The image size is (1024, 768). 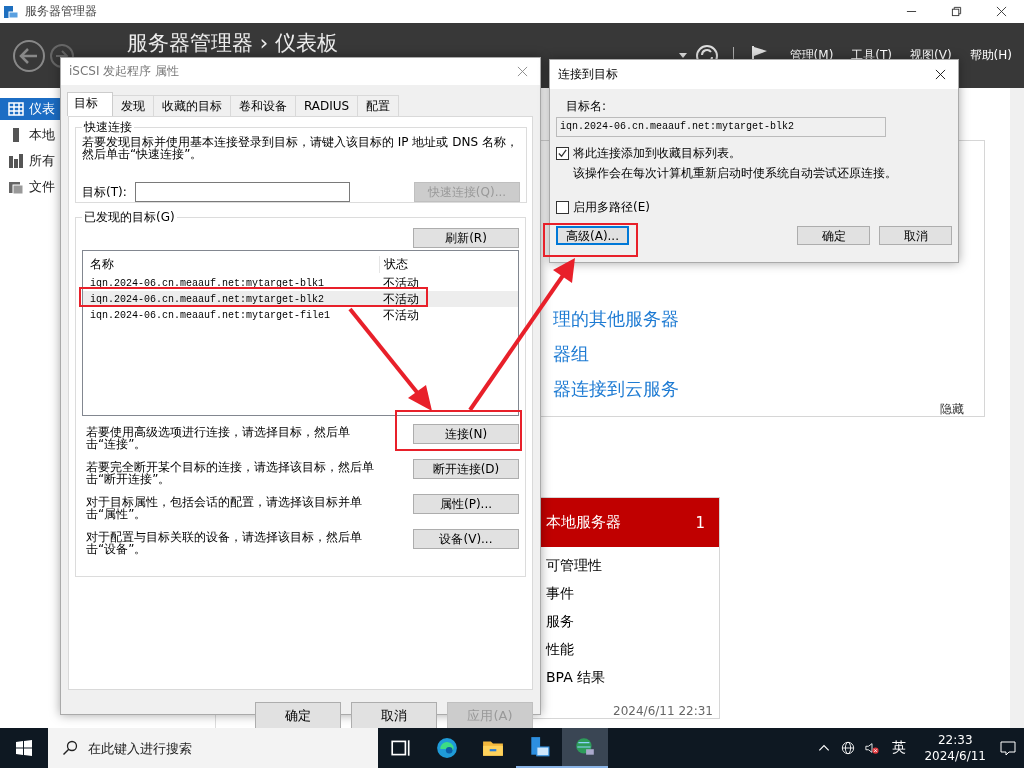 I want to click on timestamp: 2024/6/11 22:31, so click(x=663, y=711).